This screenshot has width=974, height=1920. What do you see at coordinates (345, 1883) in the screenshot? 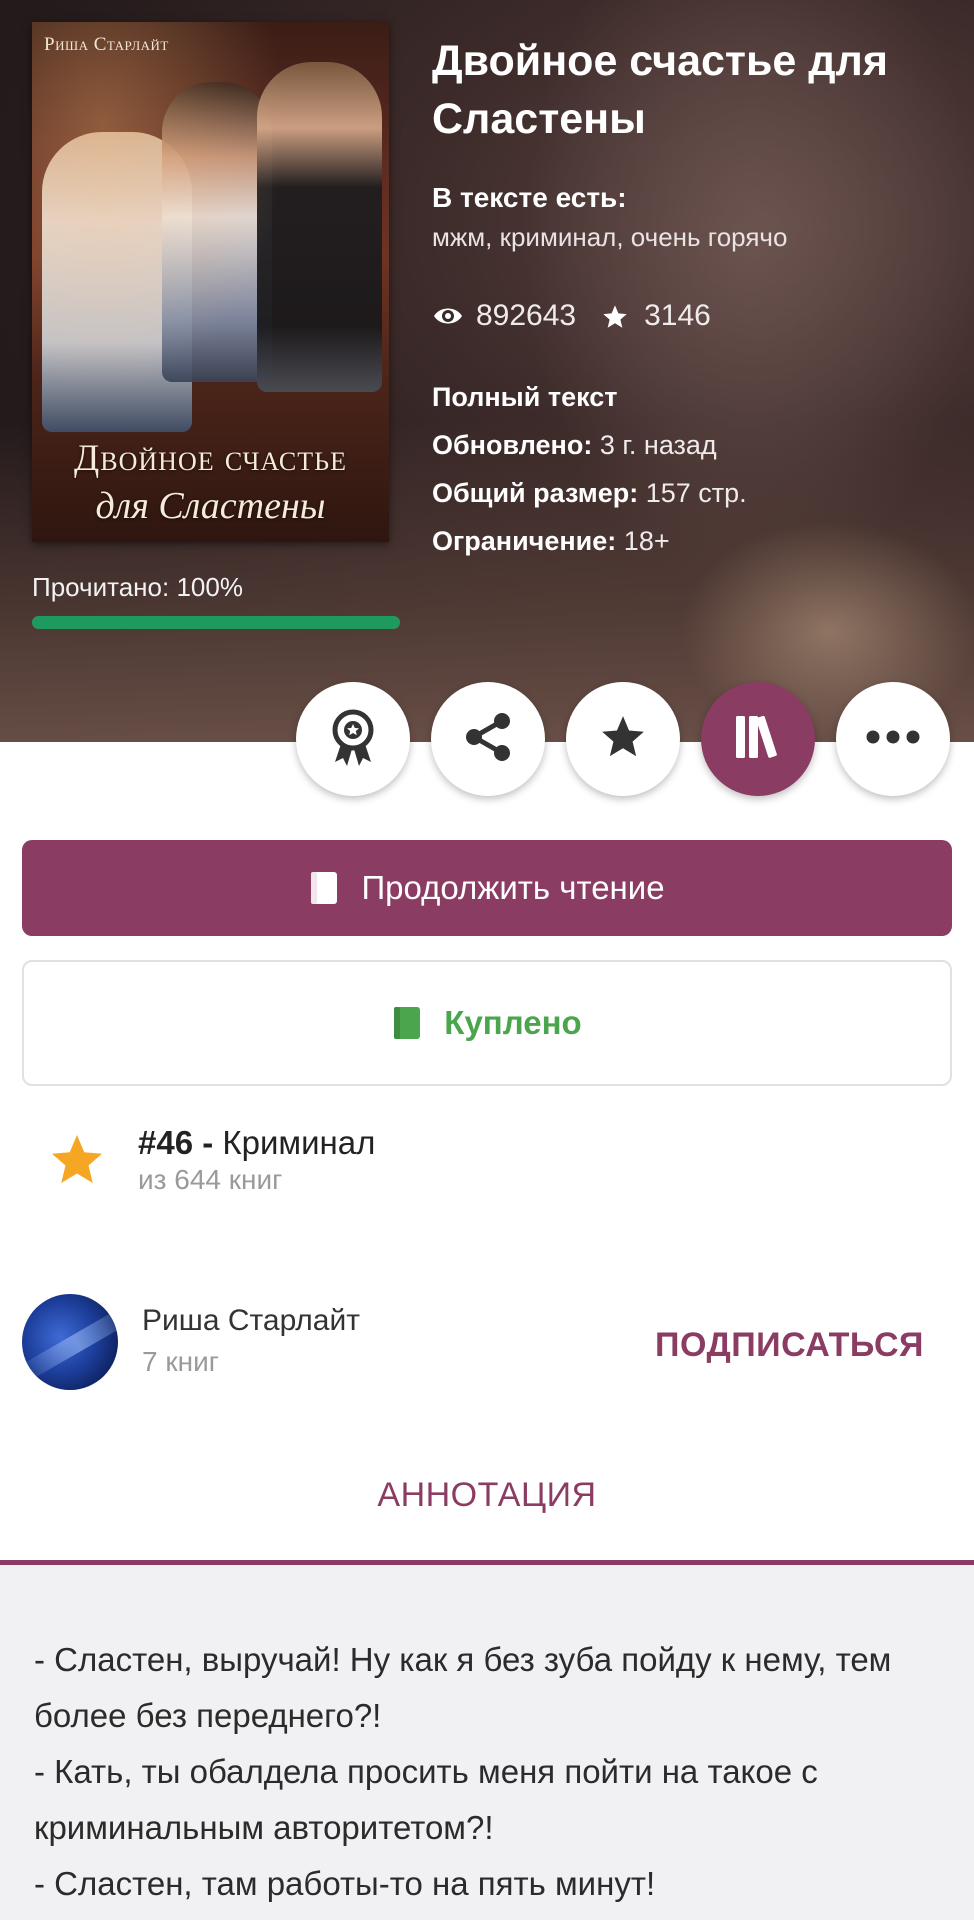
I see `annotation-line: - Сластен, там работы-то на пять минут!` at bounding box center [345, 1883].